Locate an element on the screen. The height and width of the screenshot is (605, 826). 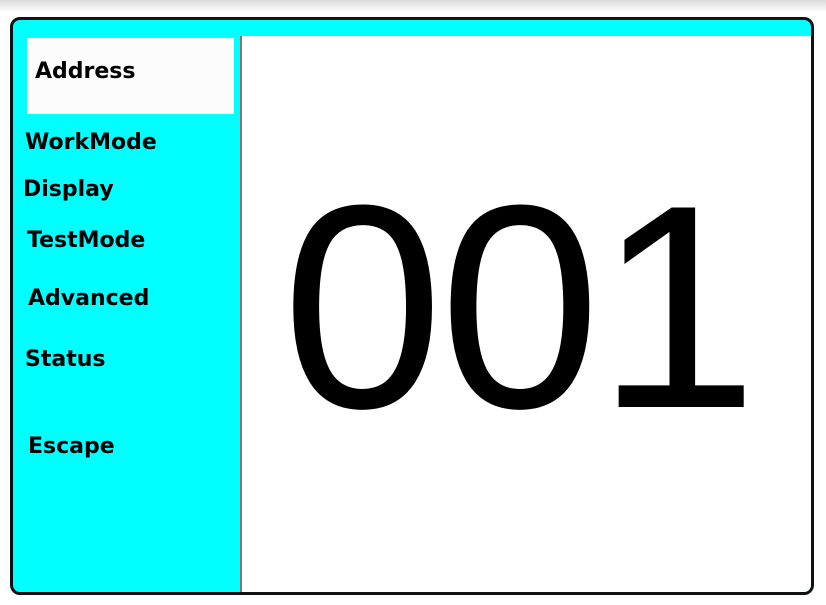
menu-item-testmode: TestMode is located at coordinates (86, 241).